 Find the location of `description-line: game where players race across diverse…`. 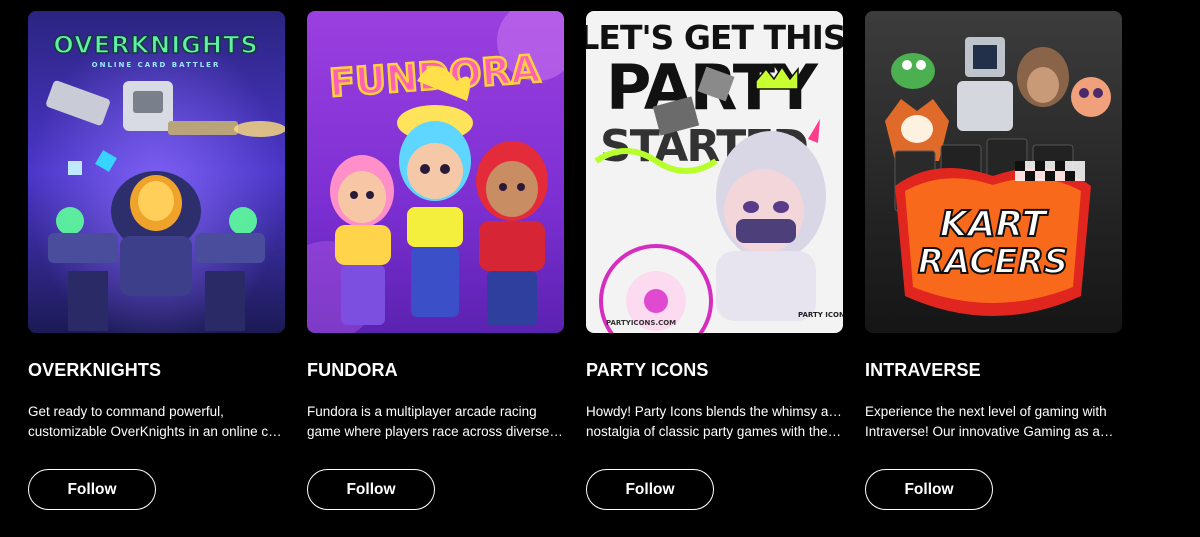

description-line: game where players race across diverse… is located at coordinates (435, 431).